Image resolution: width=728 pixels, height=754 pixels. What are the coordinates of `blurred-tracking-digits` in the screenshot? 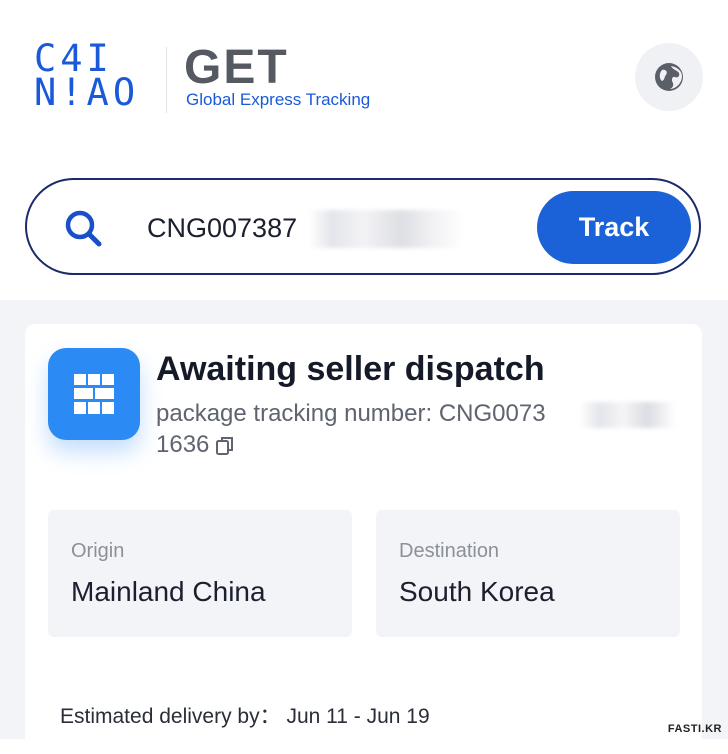 It's located at (386, 229).